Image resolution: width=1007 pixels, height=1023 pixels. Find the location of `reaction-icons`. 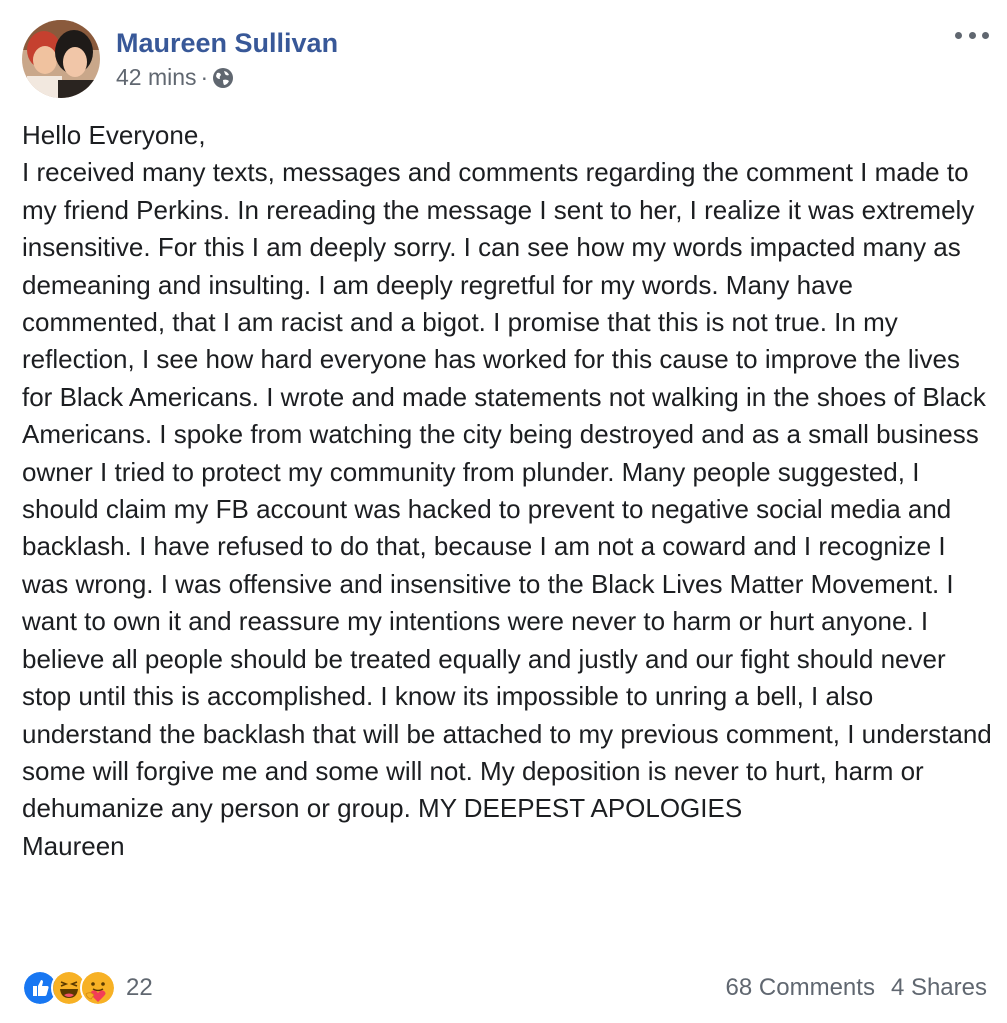

reaction-icons is located at coordinates (69, 988).